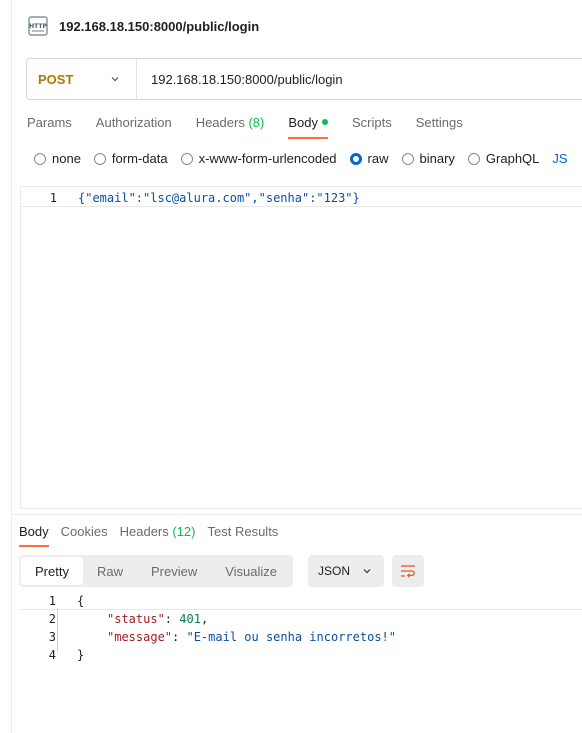 The width and height of the screenshot is (582, 733). What do you see at coordinates (52, 655) in the screenshot?
I see `line-number: 4` at bounding box center [52, 655].